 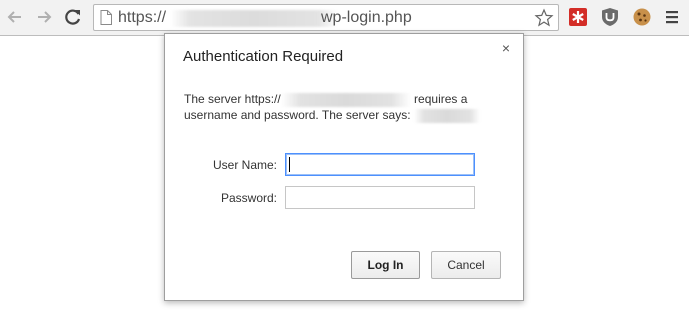 I want to click on redacted-host, so click(x=345, y=99).